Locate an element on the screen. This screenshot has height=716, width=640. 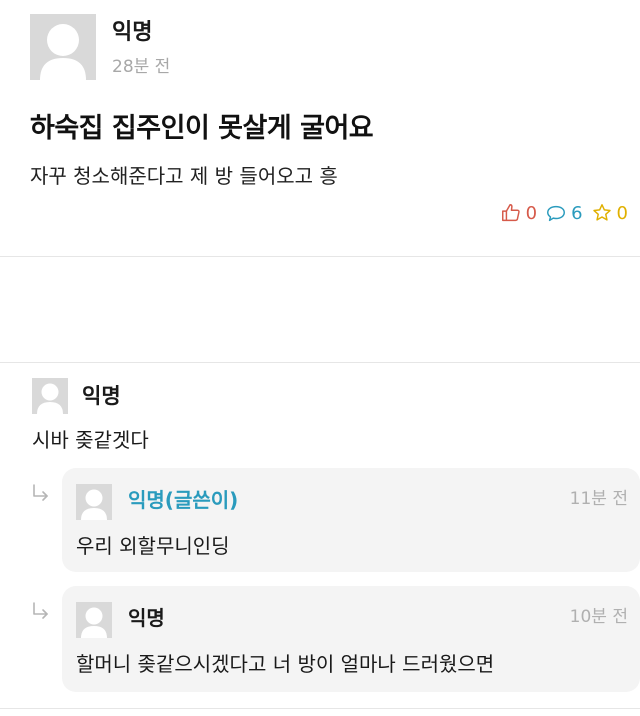
post-title: 하숙집 집주인이 못살게 굴어요 is located at coordinates (202, 128).